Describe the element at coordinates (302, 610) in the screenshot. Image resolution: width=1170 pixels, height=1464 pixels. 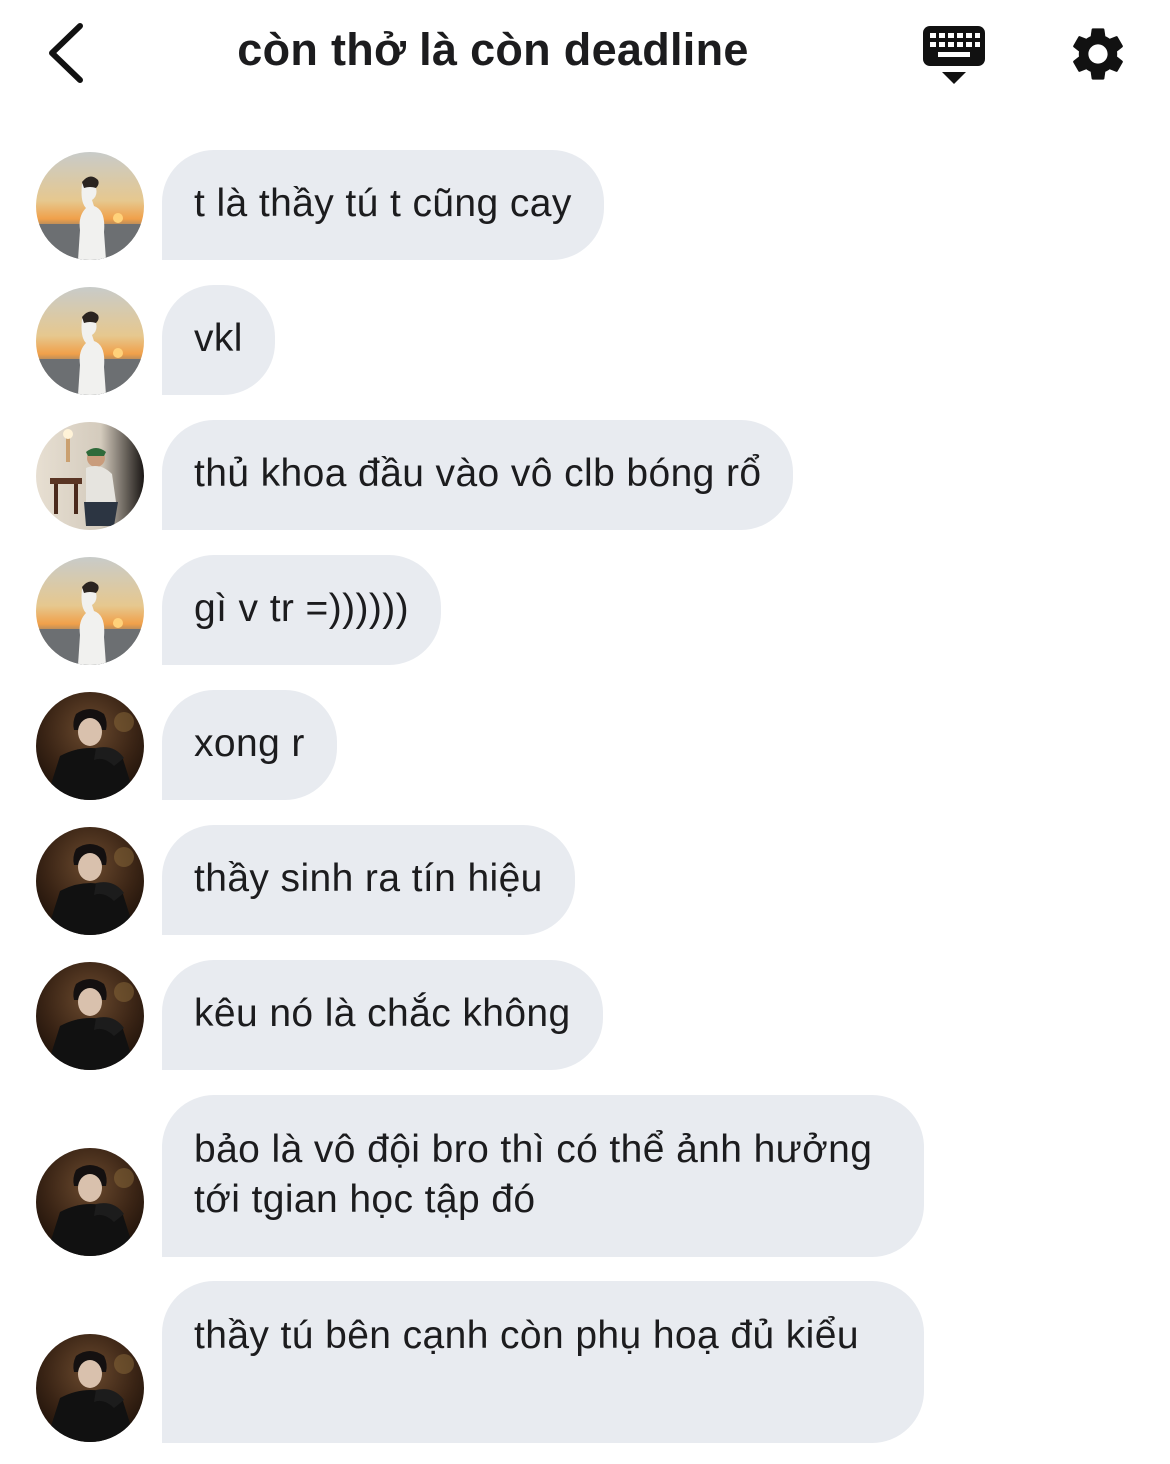
I see `message-bubble: gì v tr =))))))` at that location.